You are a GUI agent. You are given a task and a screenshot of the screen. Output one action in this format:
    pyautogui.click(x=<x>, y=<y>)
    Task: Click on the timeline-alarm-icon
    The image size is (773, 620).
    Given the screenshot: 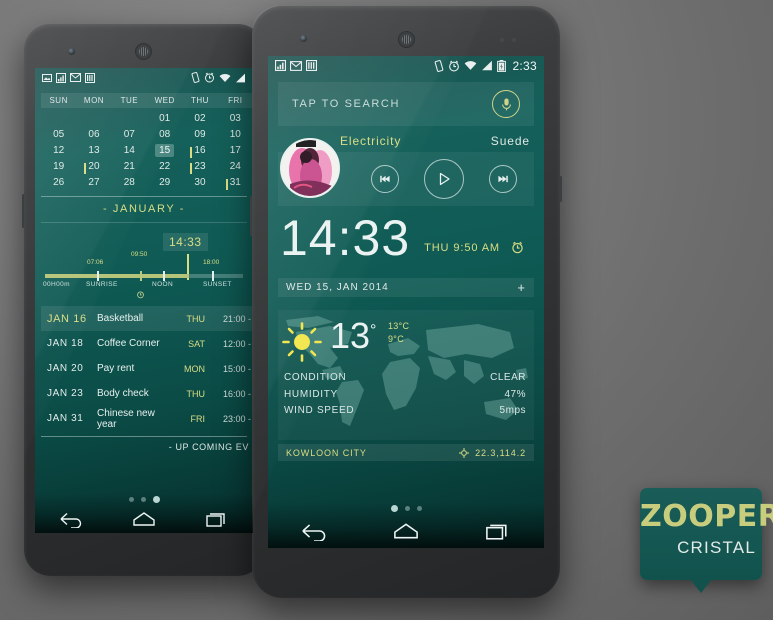 What is the action you would take?
    pyautogui.click(x=140, y=294)
    